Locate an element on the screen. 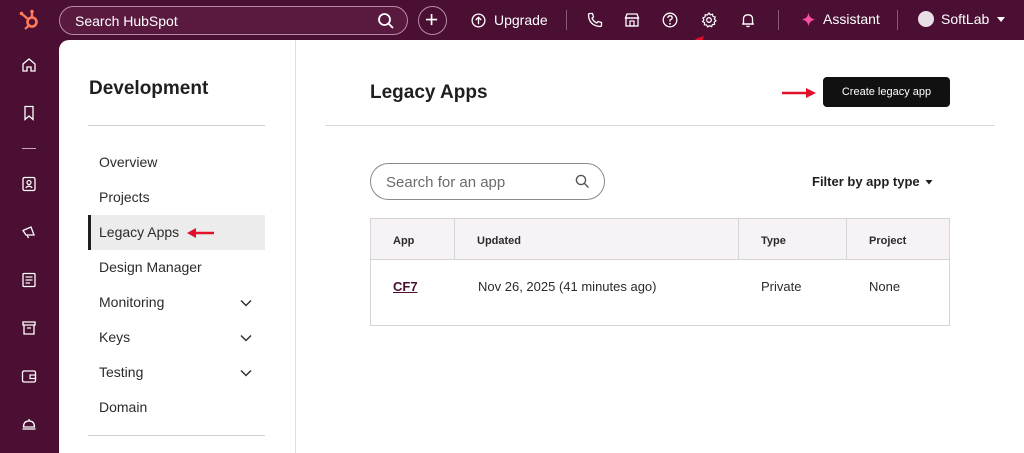  sidenav-item-label: Overview is located at coordinates (128, 162).